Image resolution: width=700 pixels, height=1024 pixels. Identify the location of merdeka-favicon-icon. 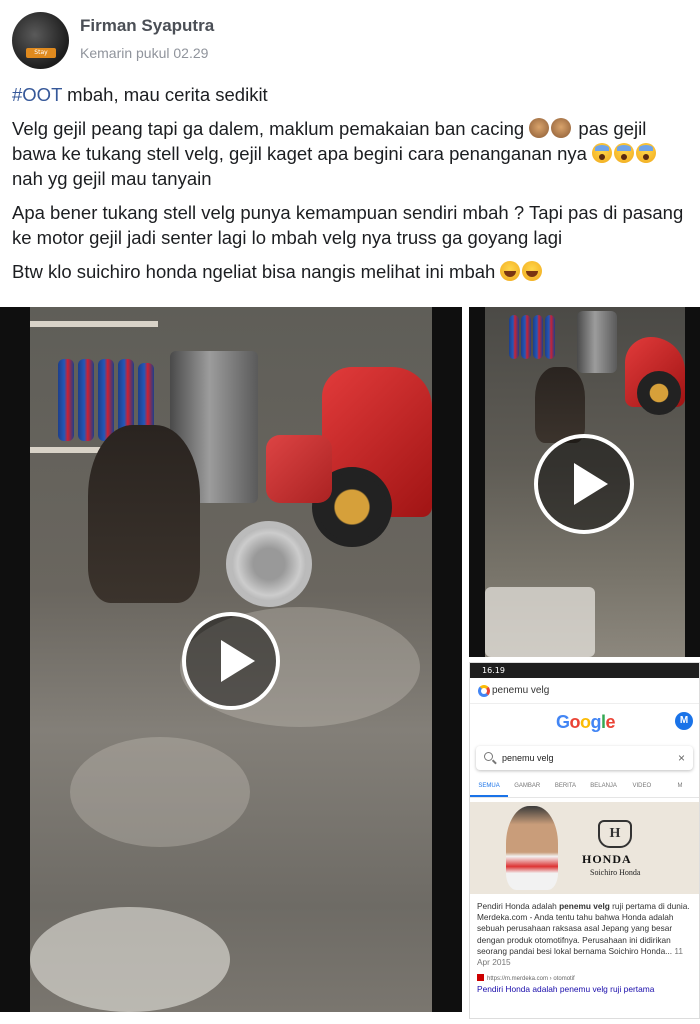
(480, 978).